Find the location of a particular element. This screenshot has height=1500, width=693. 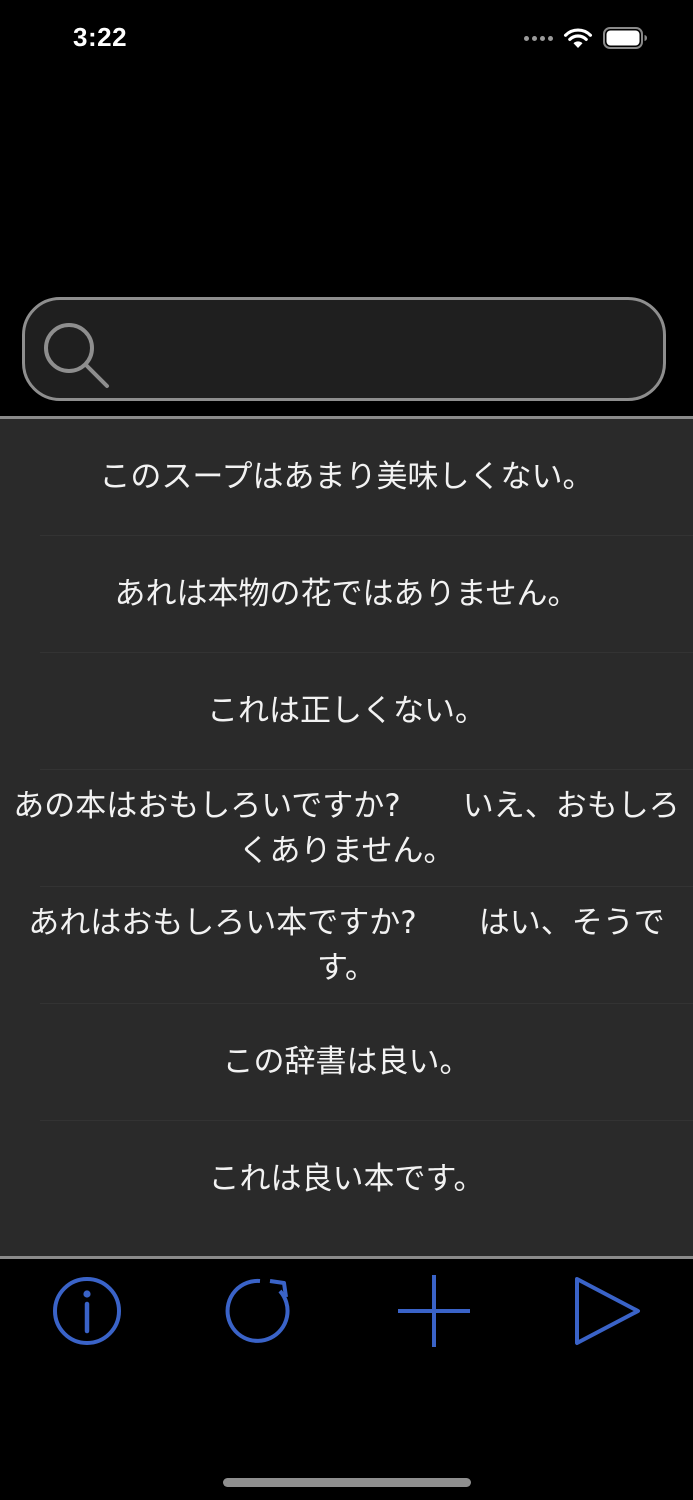

list-item: あれはおもしろい本ですか? はい、そうです。 is located at coordinates (346, 945).